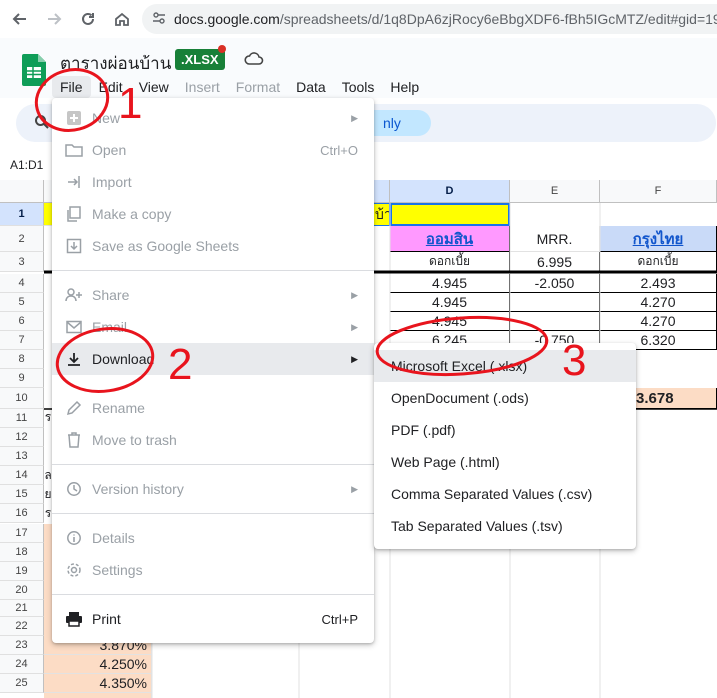  Describe the element at coordinates (26, 165) in the screenshot. I see `name-box: A1:D1` at that location.